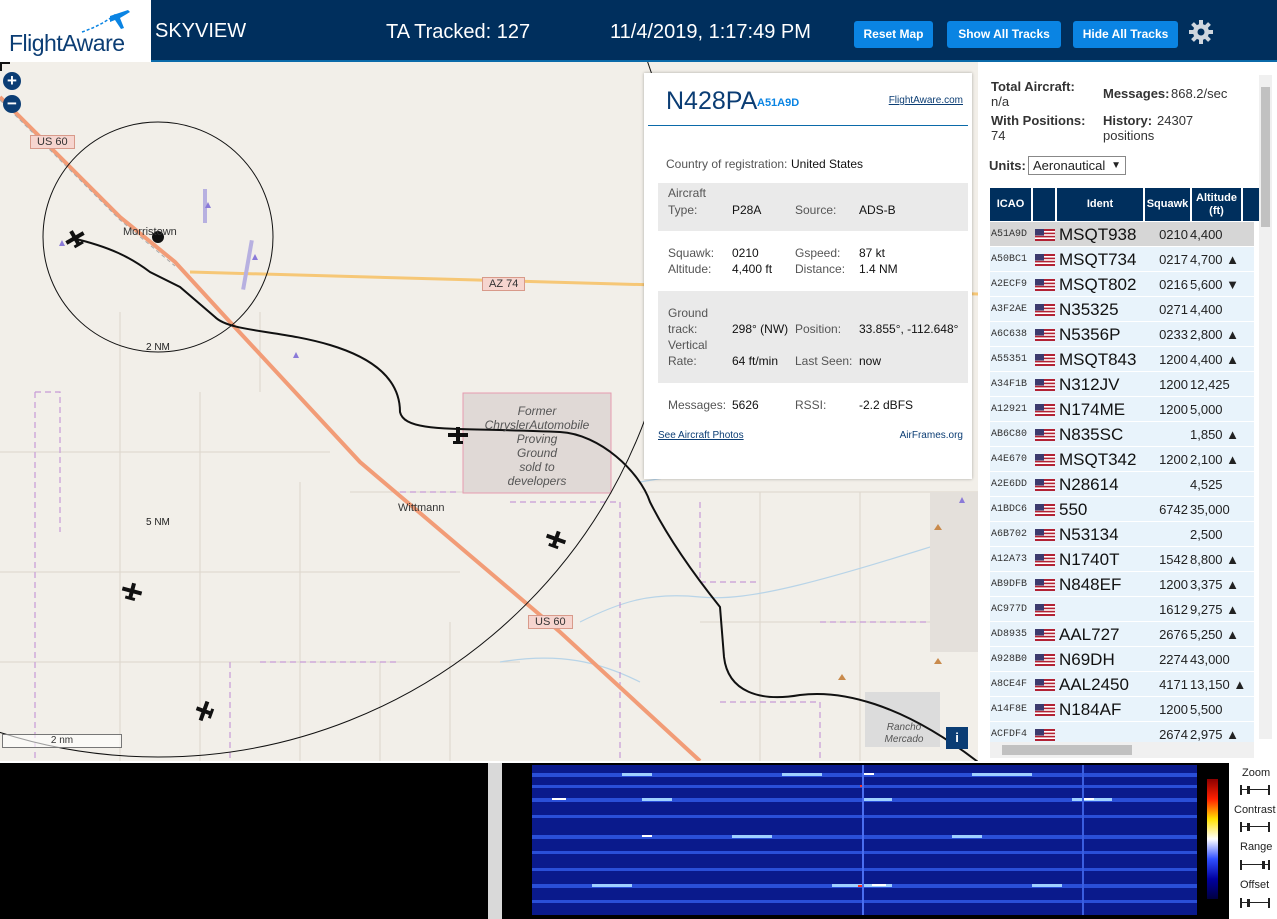  What do you see at coordinates (1215, 634) in the screenshot?
I see `row-altitude: 5,250 ▲` at bounding box center [1215, 634].